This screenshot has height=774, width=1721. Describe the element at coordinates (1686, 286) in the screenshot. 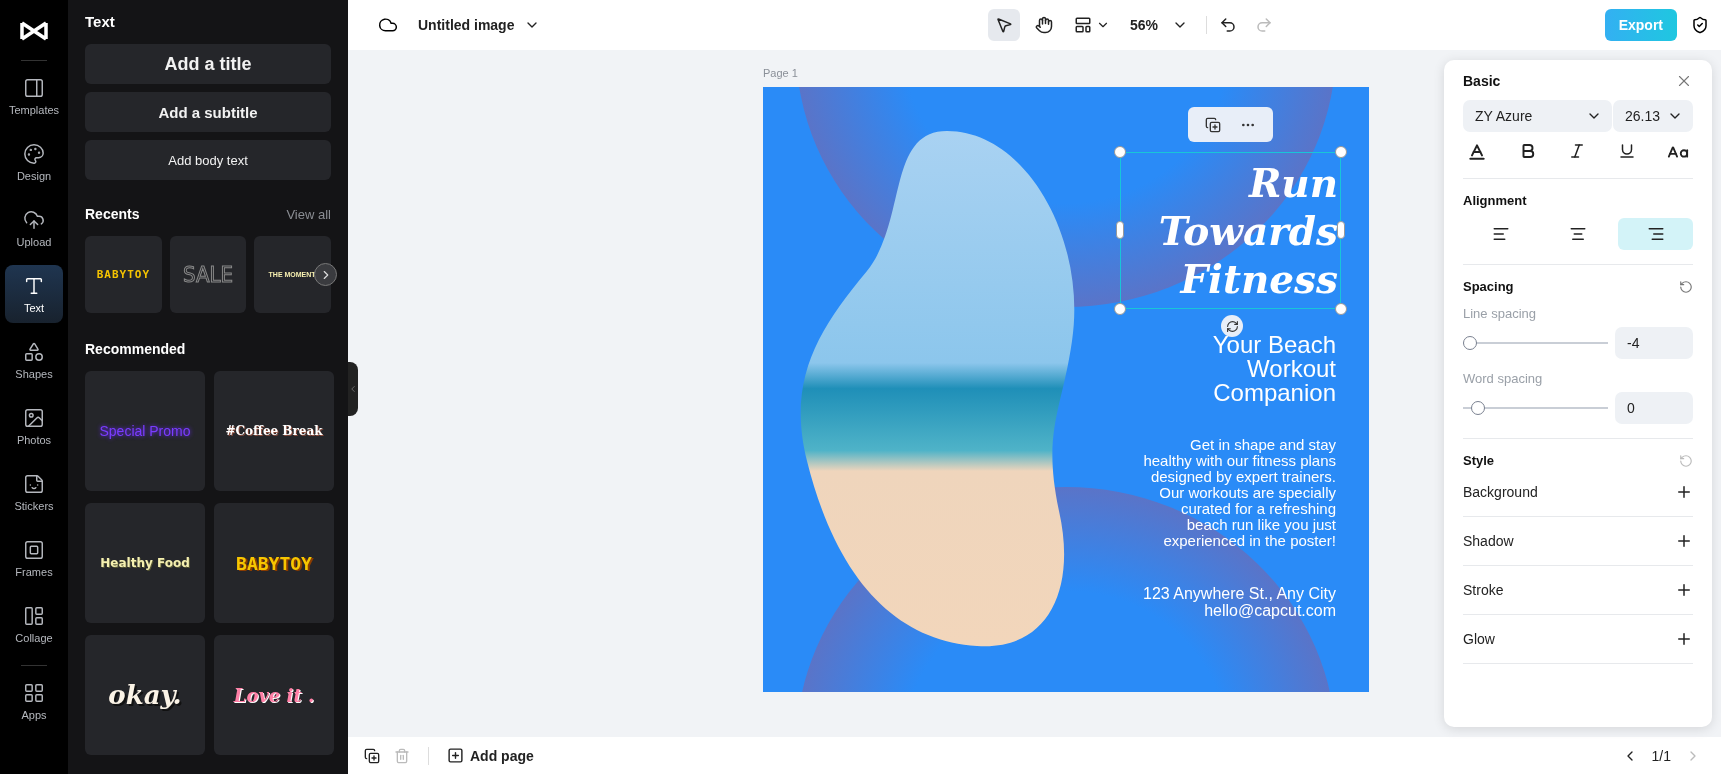

I see `reset-icon` at that location.